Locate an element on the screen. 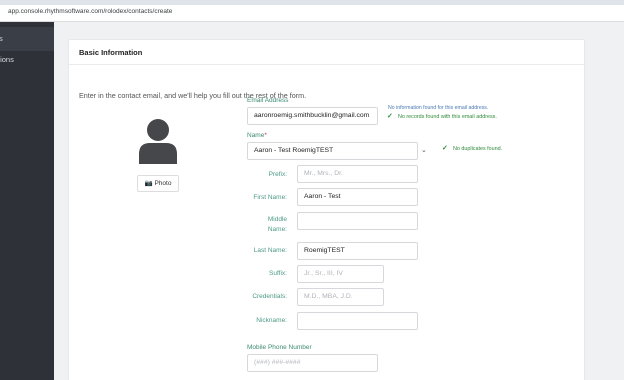 The height and width of the screenshot is (380, 624). first-name-input: Aaron - Test is located at coordinates (357, 197).